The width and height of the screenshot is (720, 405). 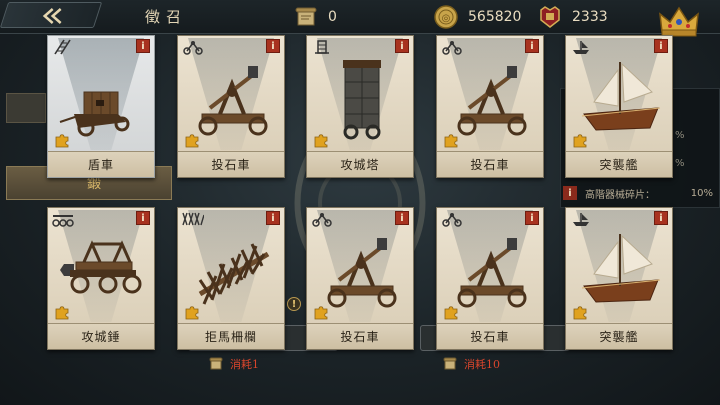 I want to click on cost-once: 消耗1, so click(x=233, y=364).